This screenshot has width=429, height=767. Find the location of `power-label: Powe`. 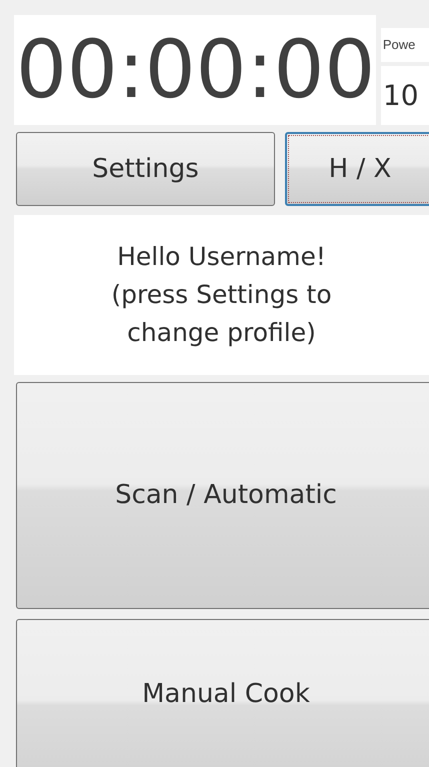

power-label: Powe is located at coordinates (399, 45).